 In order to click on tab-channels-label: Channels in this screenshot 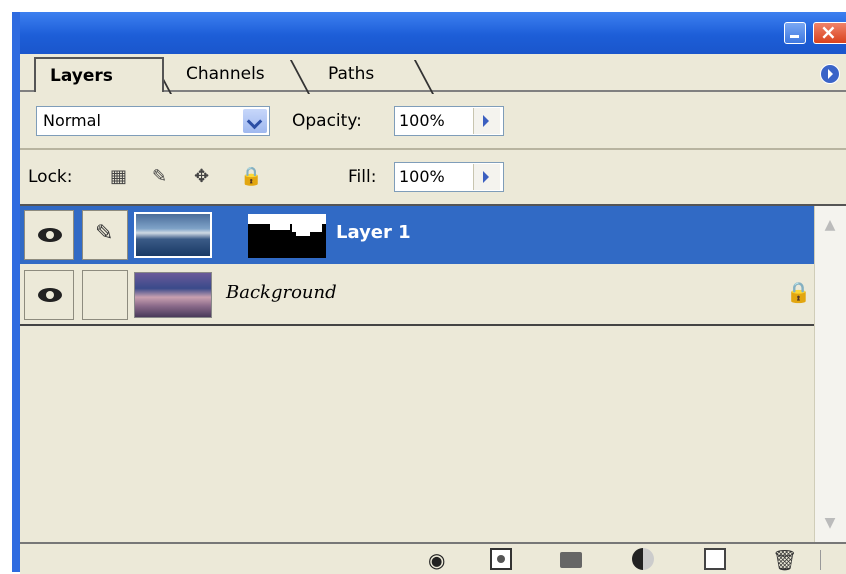, I will do `click(225, 74)`.